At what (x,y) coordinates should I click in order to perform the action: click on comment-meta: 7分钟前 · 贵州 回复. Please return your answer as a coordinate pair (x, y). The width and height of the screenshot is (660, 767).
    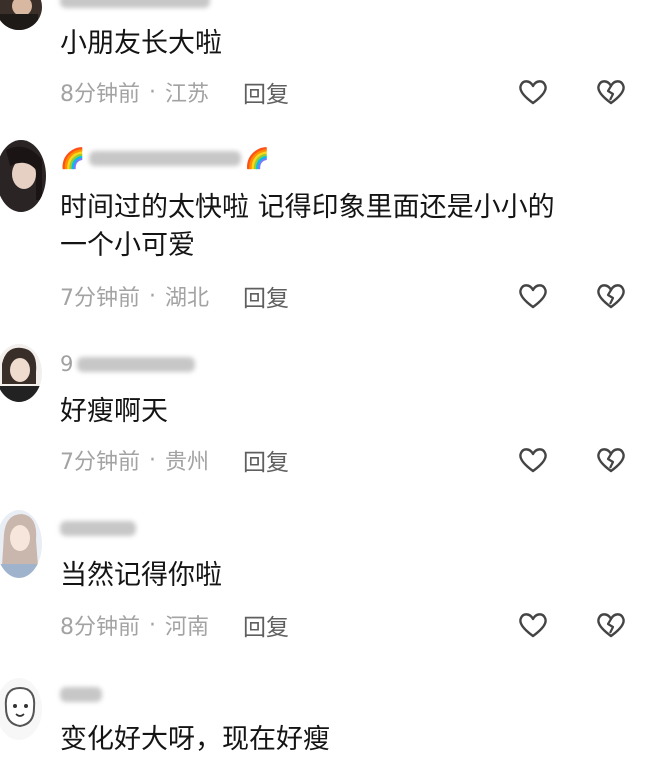
    Looking at the image, I should click on (174, 460).